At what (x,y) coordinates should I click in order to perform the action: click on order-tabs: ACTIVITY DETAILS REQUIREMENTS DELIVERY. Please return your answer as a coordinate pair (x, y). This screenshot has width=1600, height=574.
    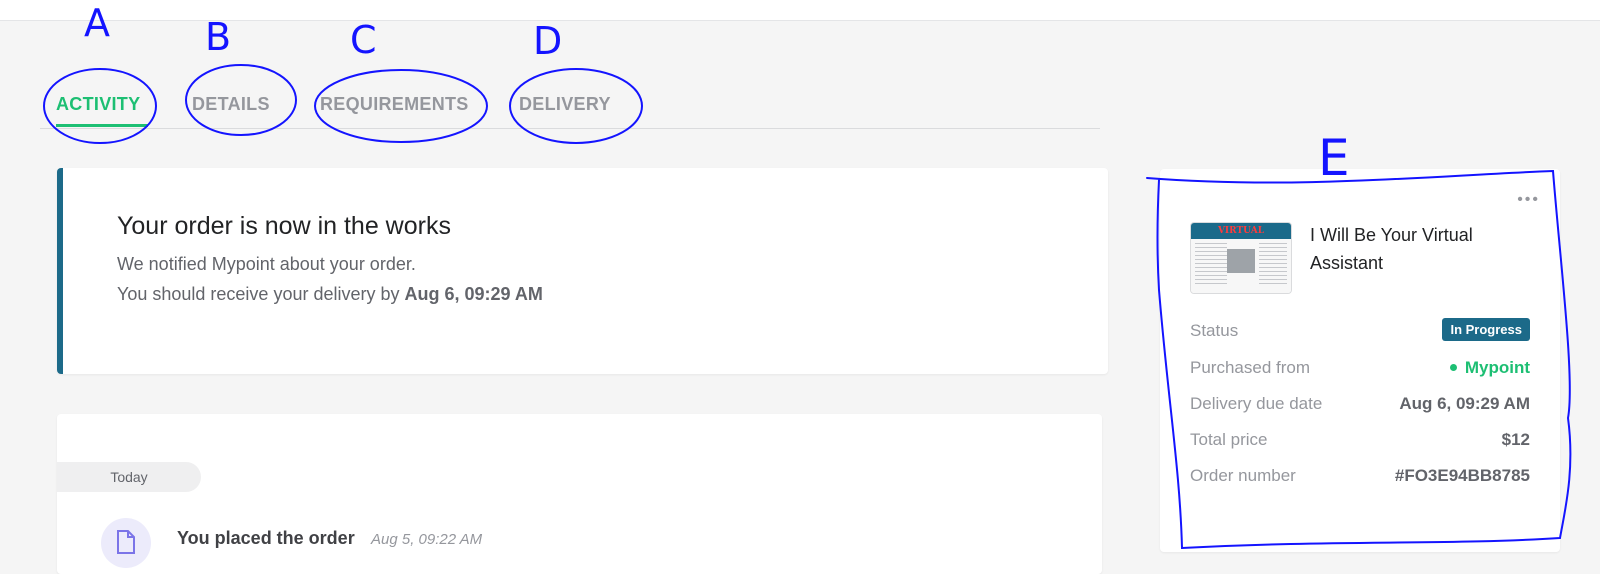
    Looking at the image, I should click on (570, 104).